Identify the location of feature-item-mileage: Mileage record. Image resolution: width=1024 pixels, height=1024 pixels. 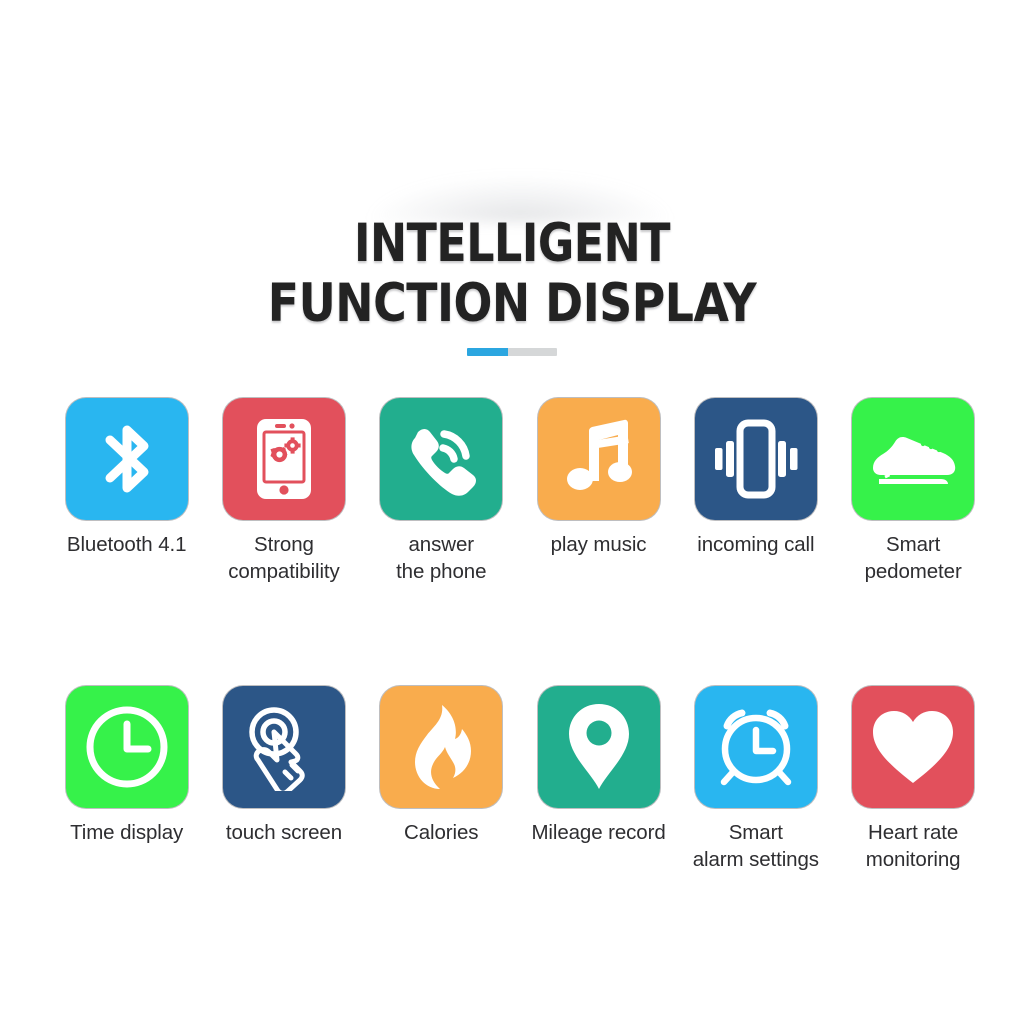
(598, 779).